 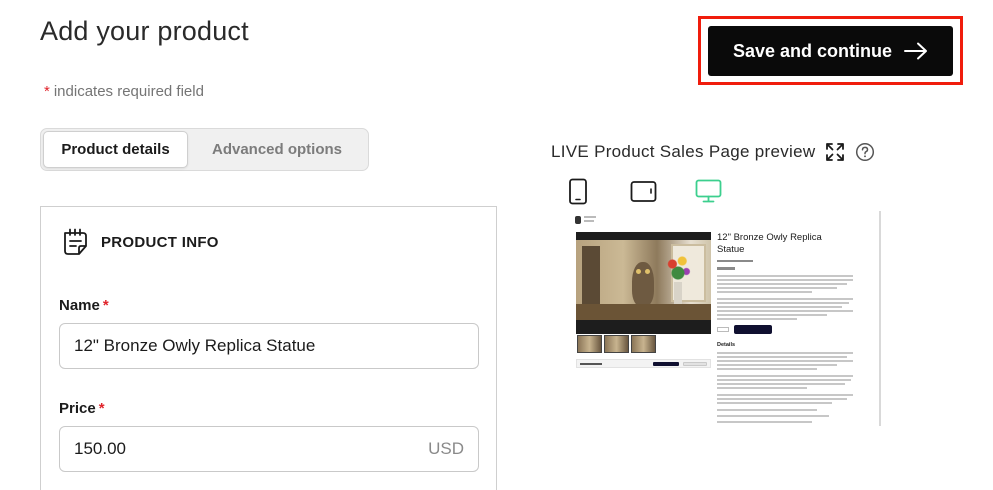 What do you see at coordinates (115, 149) in the screenshot?
I see `tab-product-details: Product details` at bounding box center [115, 149].